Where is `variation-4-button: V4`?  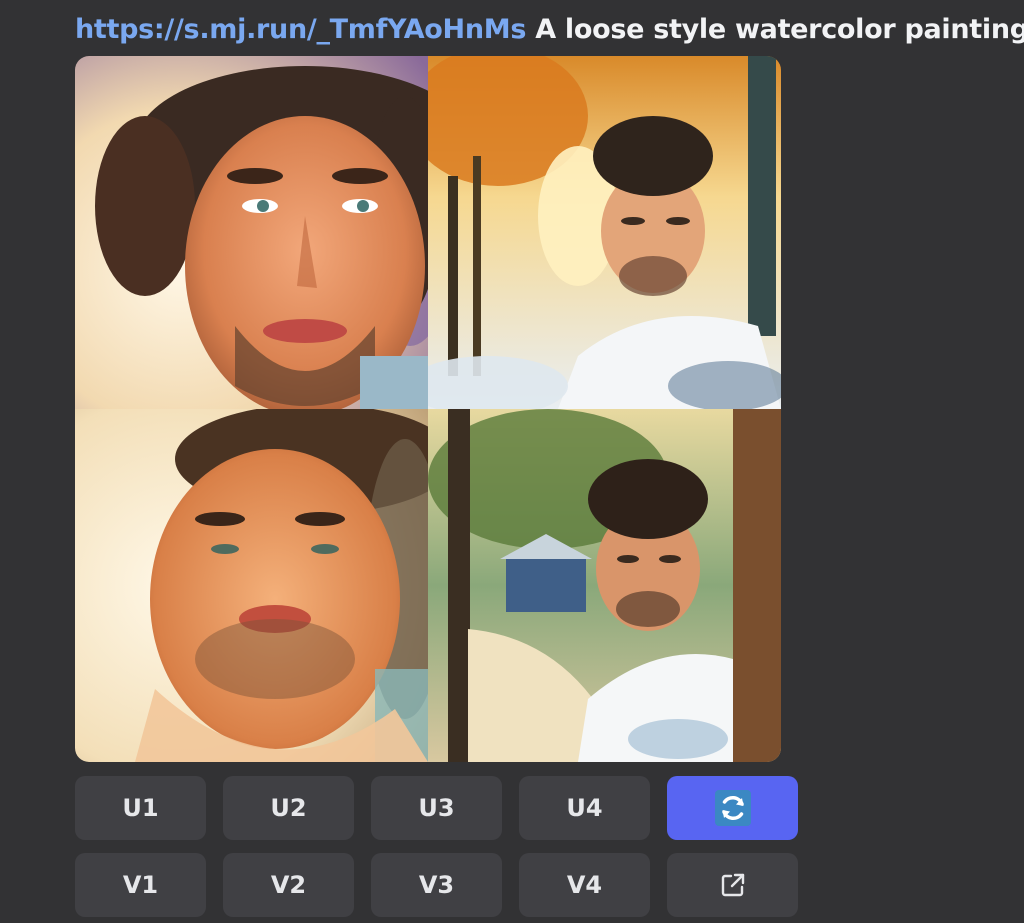 variation-4-button: V4 is located at coordinates (584, 885).